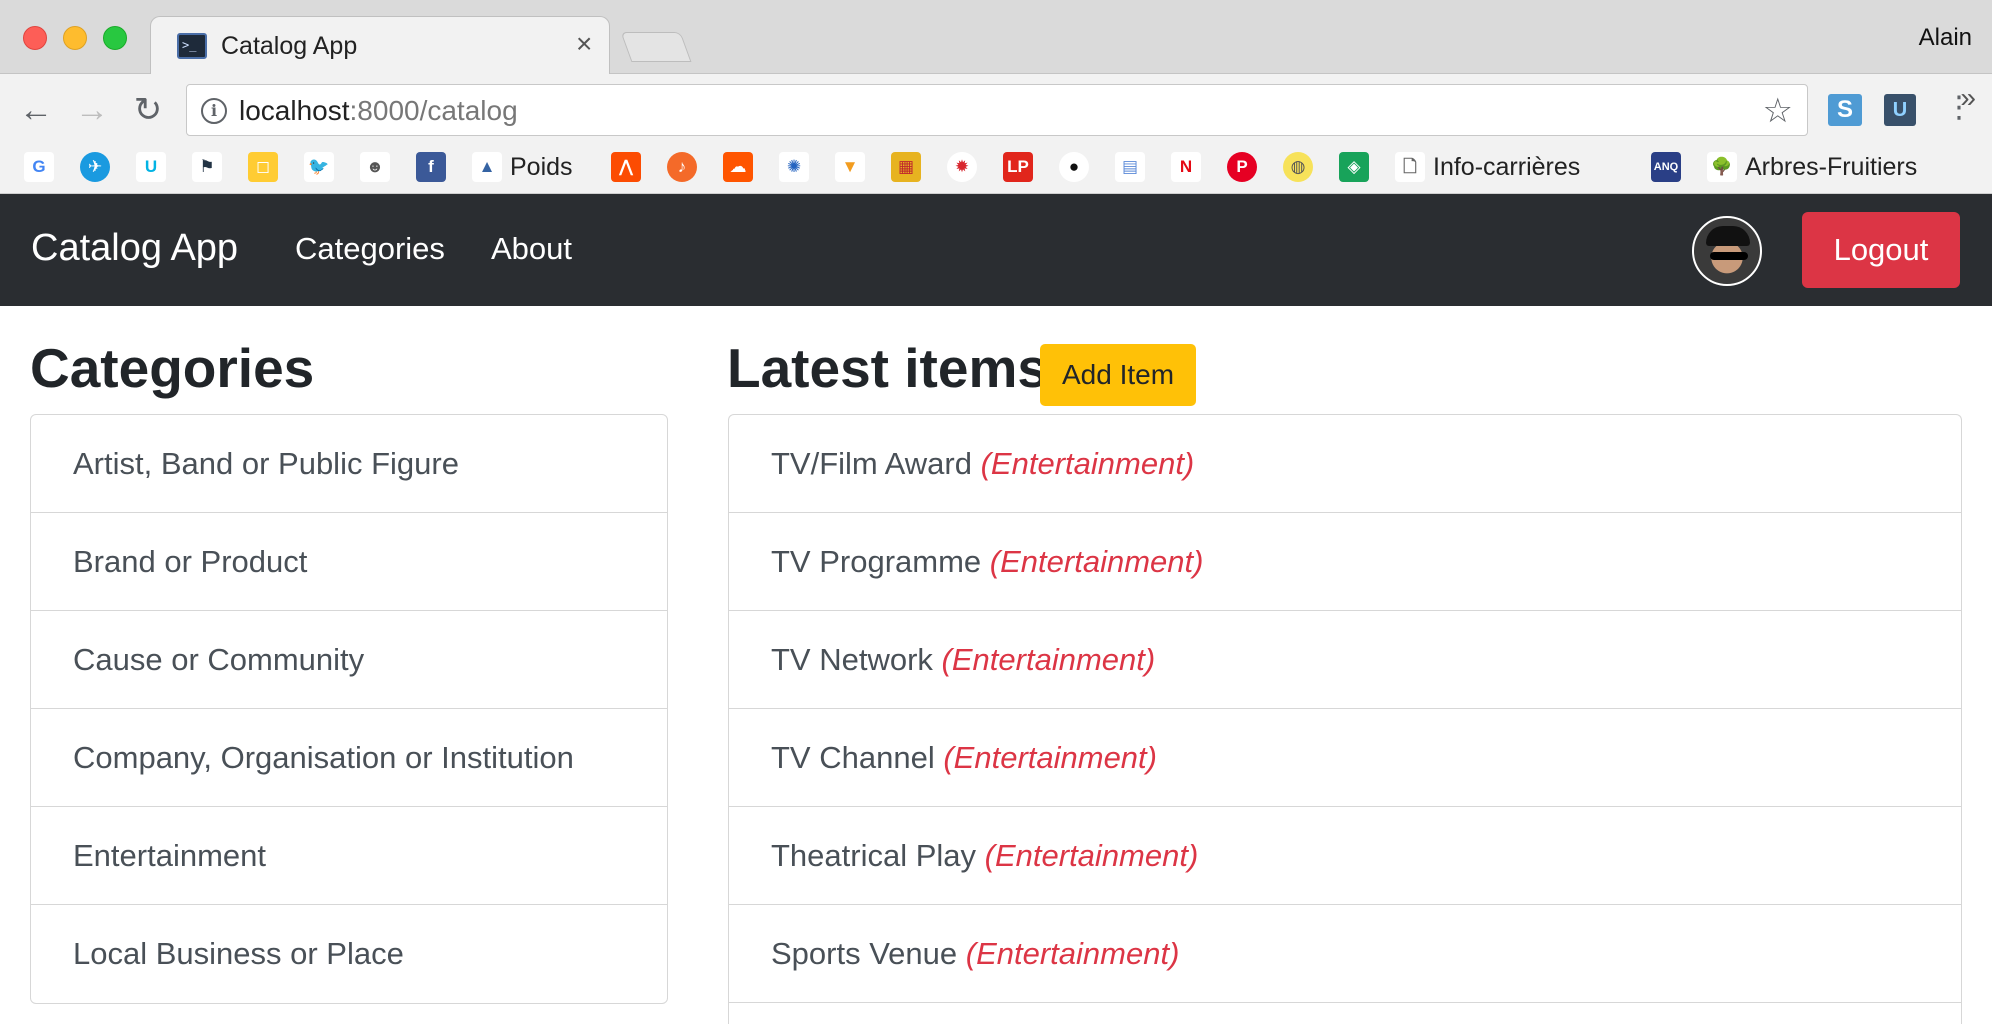  I want to click on bookmark-triangle: ▲ Poids, so click(522, 167).